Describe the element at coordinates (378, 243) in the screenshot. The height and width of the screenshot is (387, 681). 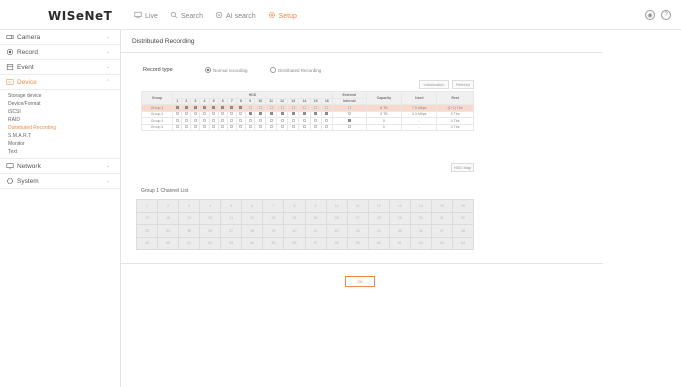
I see `channel-cell: 60` at that location.